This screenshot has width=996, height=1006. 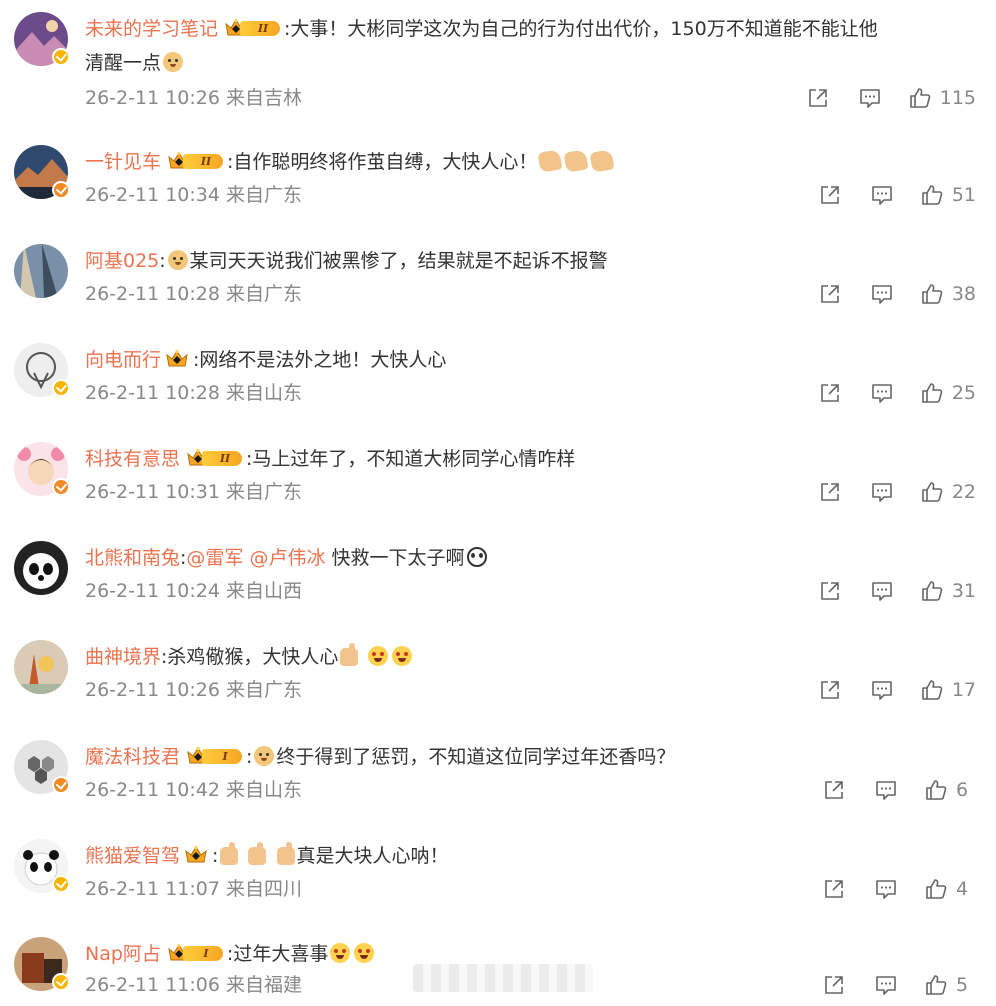 I want to click on comment-username: Nap阿占, so click(x=123, y=954).